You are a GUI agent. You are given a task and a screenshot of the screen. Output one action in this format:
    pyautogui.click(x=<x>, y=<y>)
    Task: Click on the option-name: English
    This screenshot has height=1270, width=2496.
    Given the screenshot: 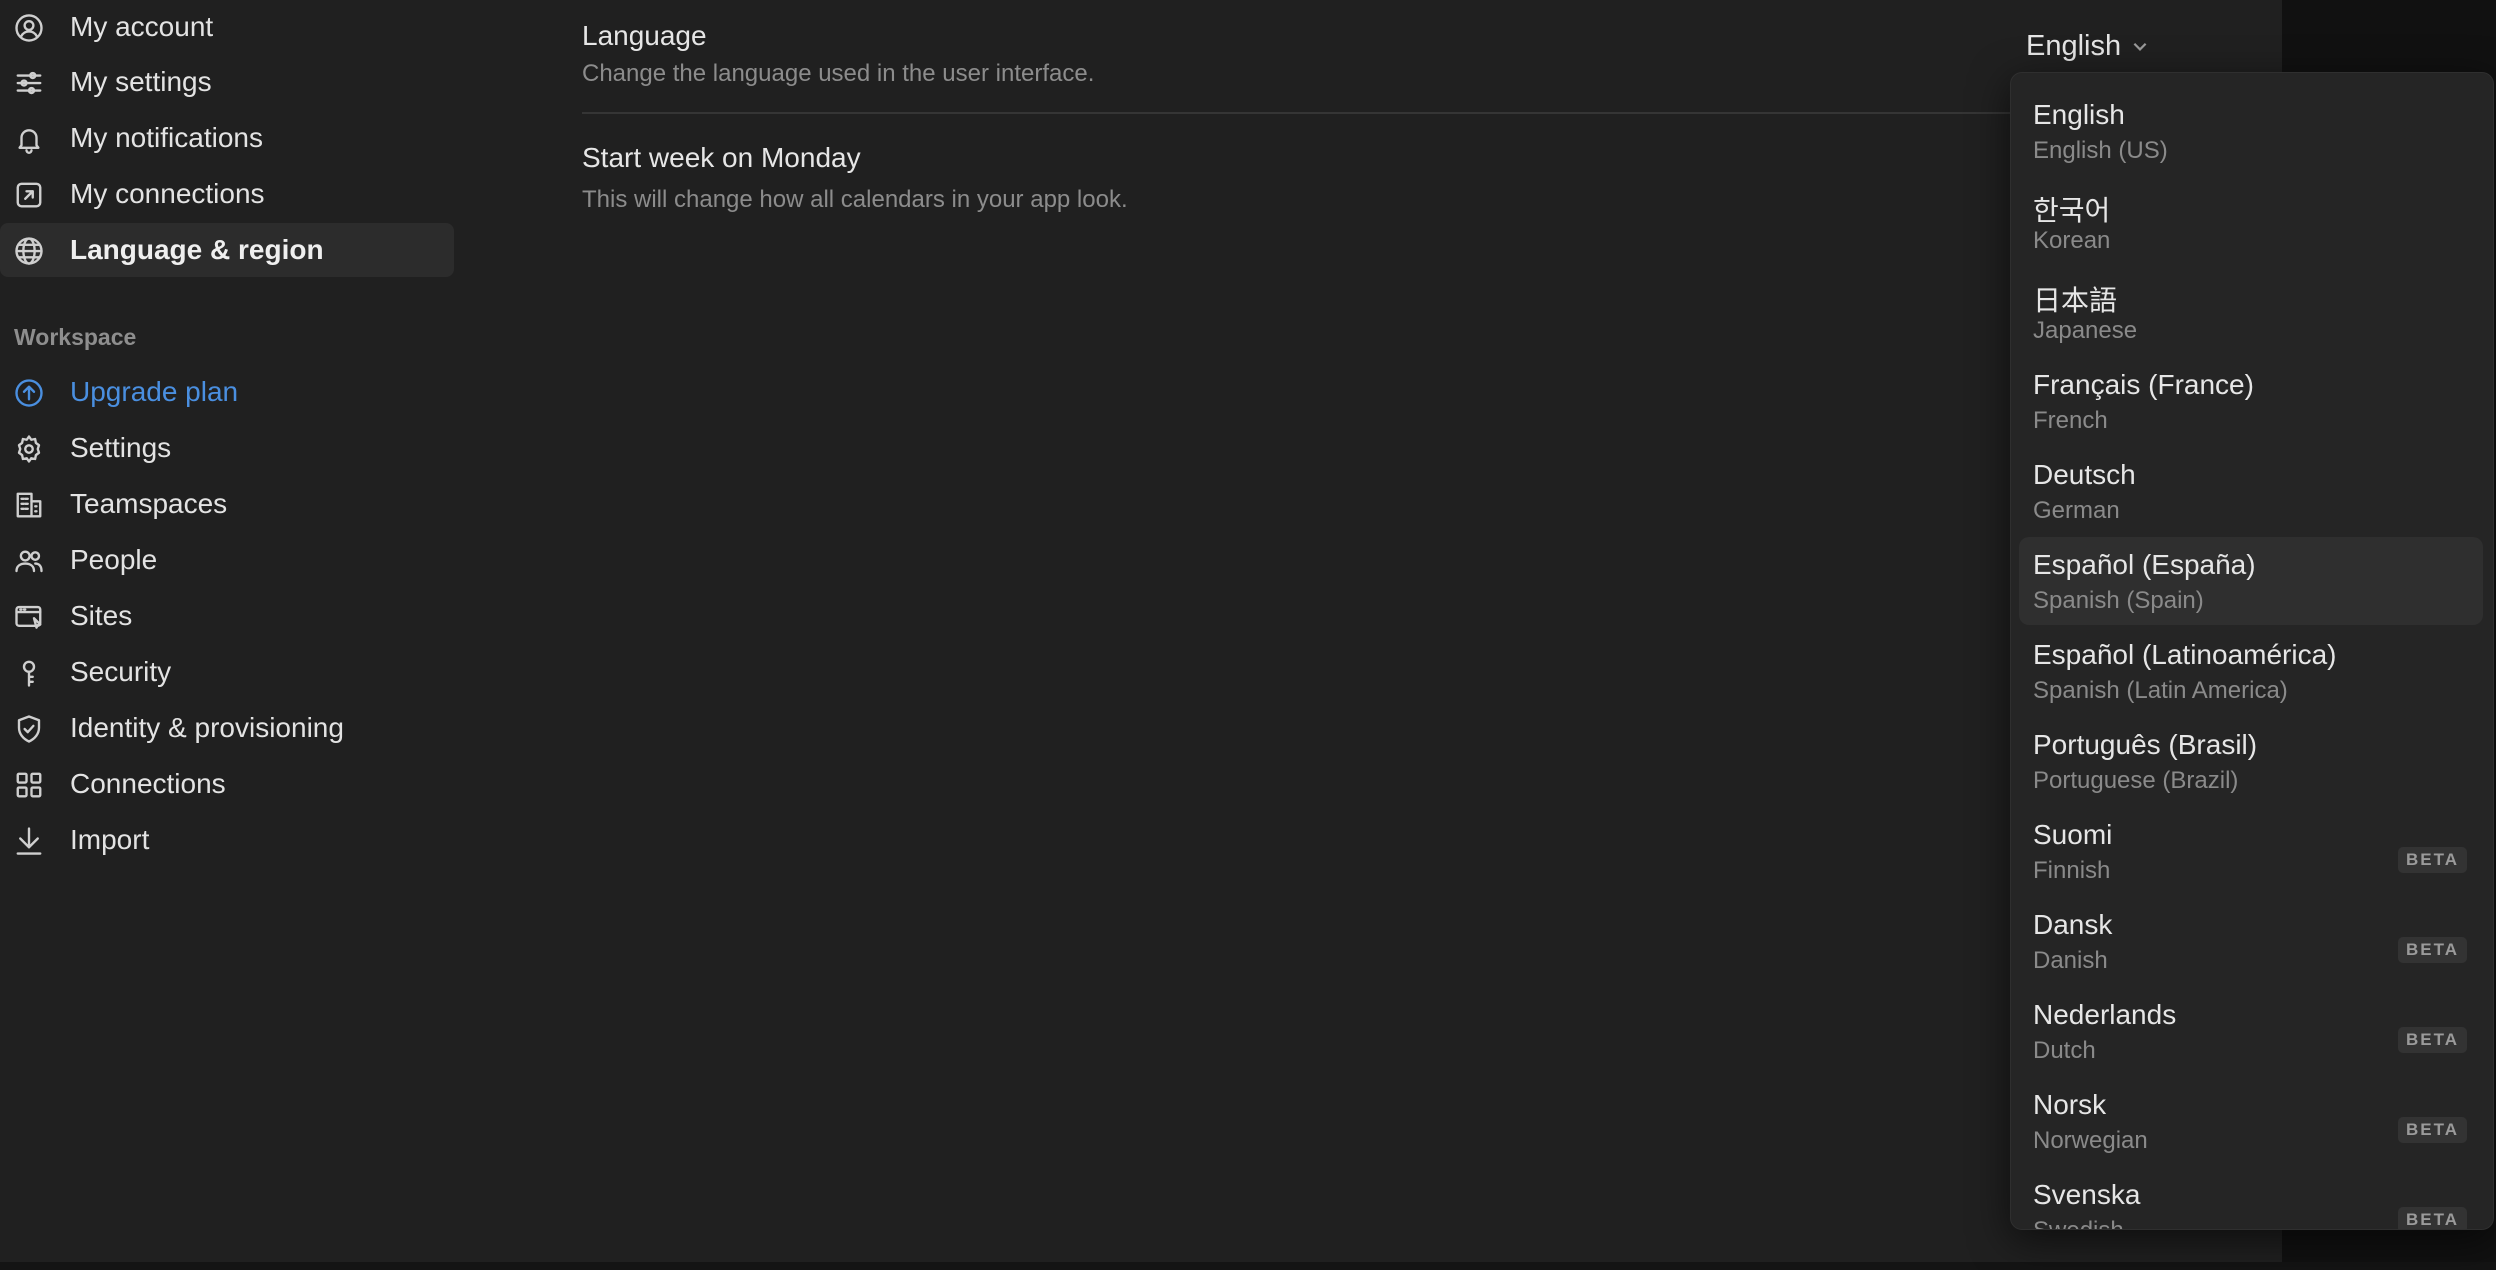 What is the action you would take?
    pyautogui.click(x=2079, y=114)
    